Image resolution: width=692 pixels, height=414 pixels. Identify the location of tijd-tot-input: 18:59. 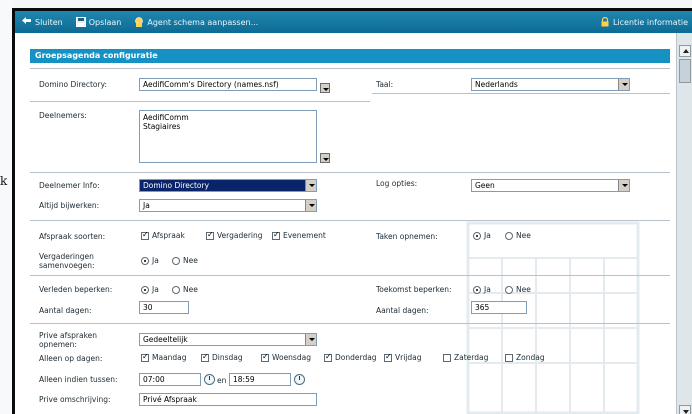
(260, 379).